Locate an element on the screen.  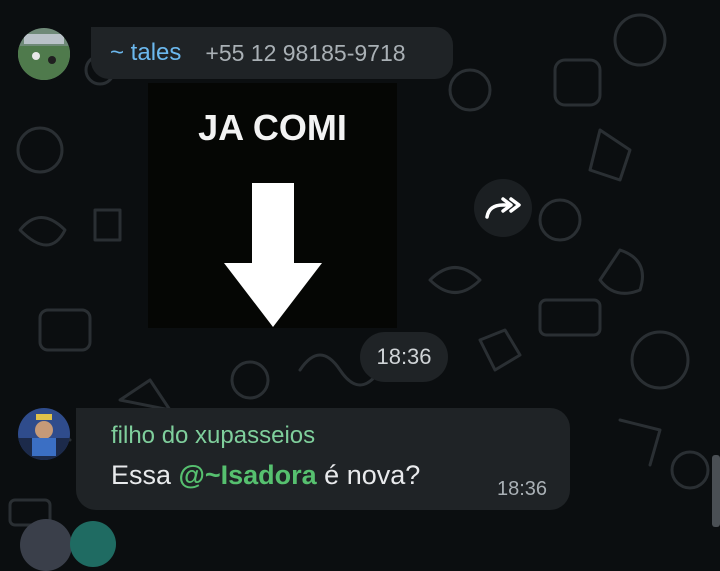
forward-button is located at coordinates (503, 208).